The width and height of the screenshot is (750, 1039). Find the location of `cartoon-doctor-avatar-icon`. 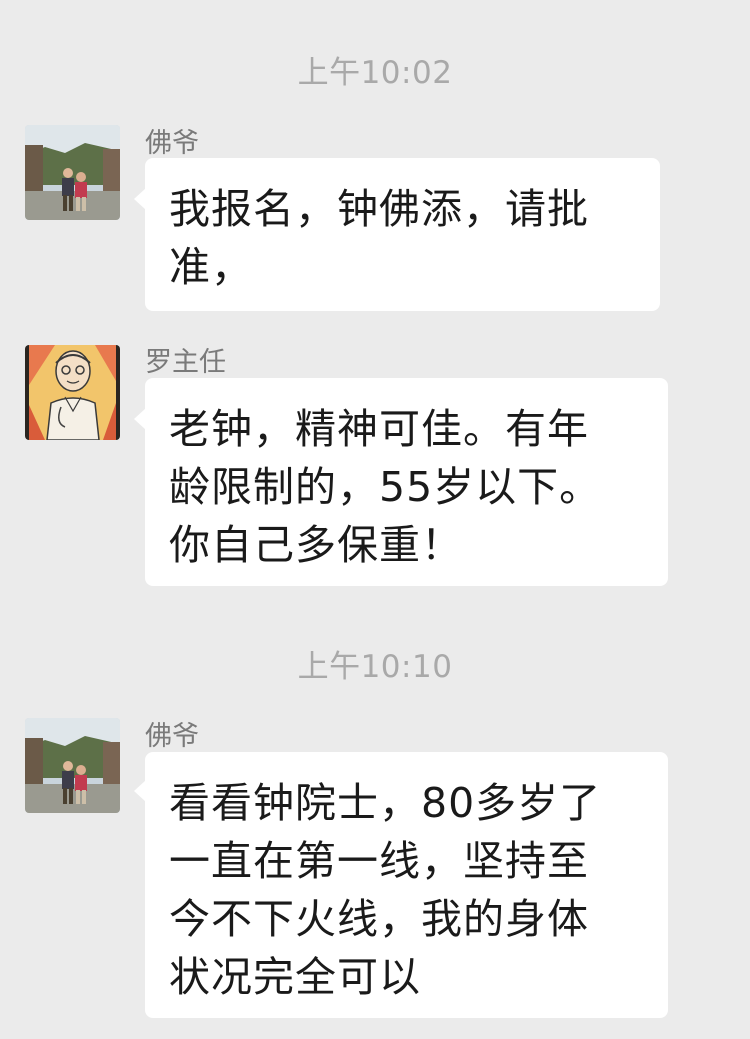

cartoon-doctor-avatar-icon is located at coordinates (72, 392).